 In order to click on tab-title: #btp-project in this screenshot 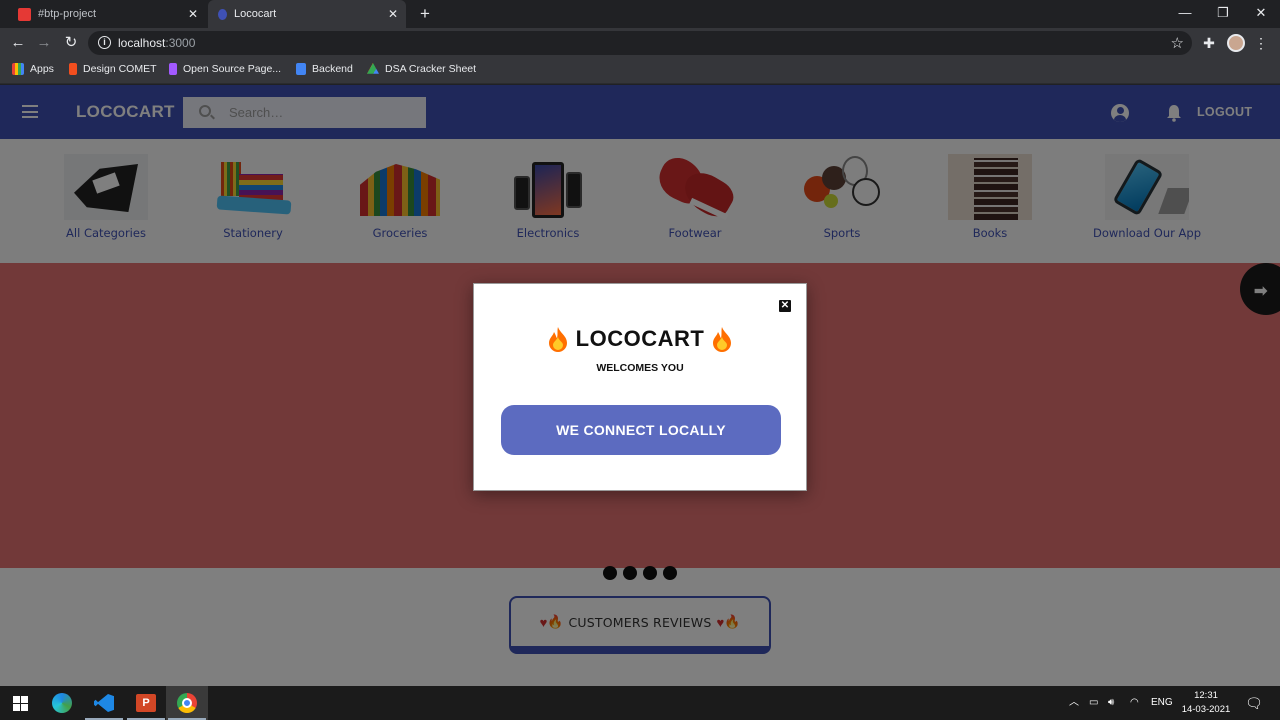, I will do `click(67, 14)`.